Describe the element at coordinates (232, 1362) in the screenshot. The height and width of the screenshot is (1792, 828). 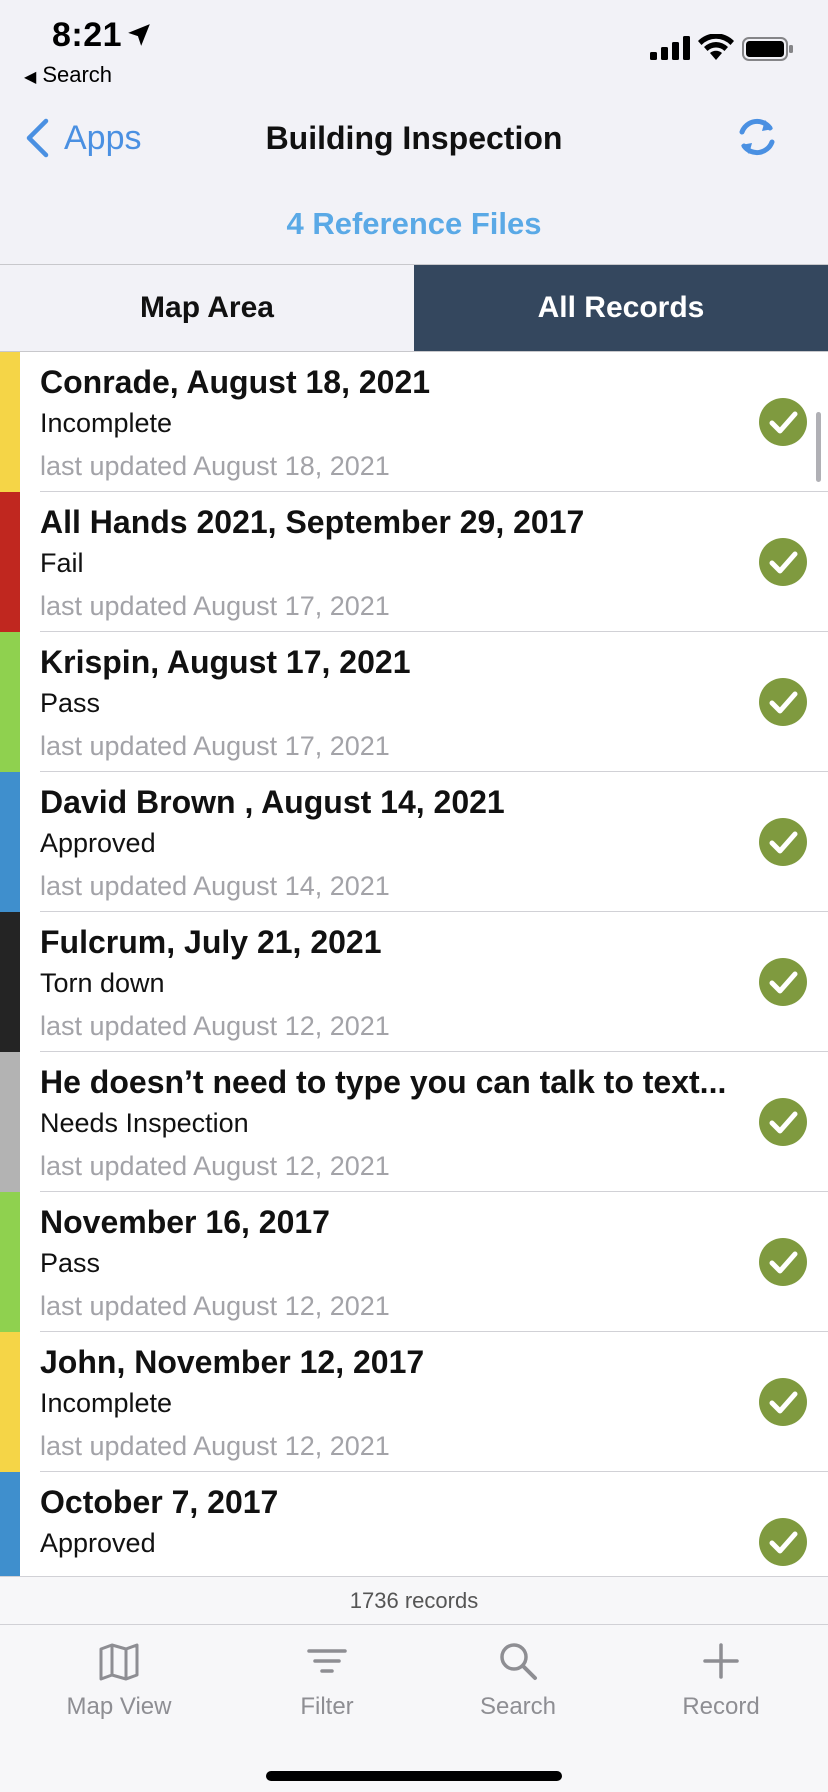
I see `record-title: John, November 12, 2017` at that location.